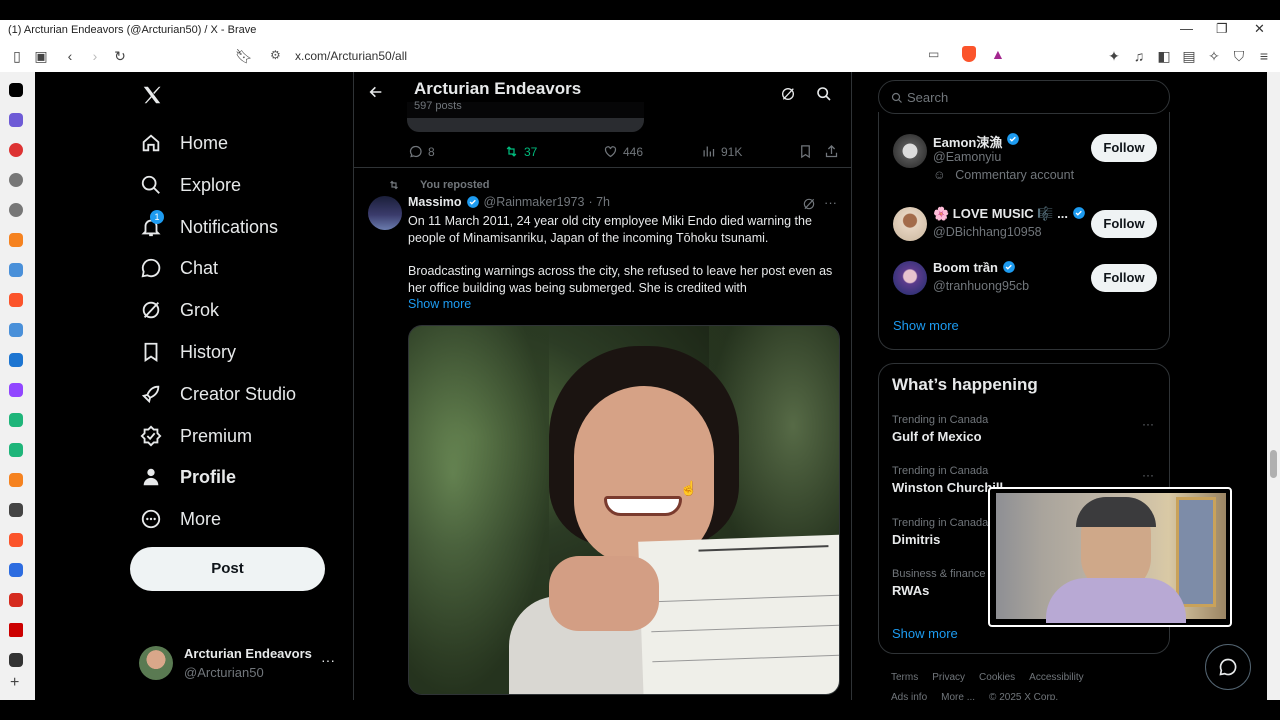 The image size is (1280, 720). I want to click on footer-link: Ads info, so click(909, 696).